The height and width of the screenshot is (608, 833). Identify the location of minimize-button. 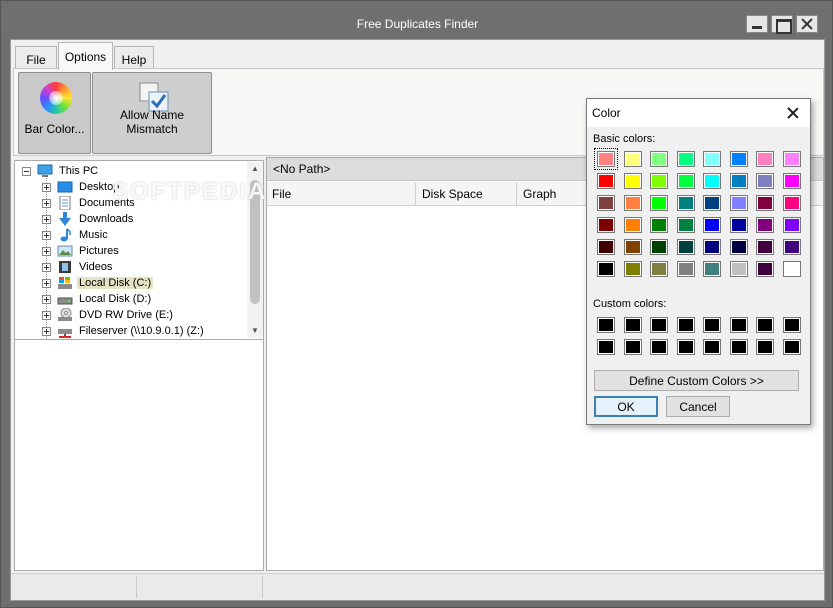
(757, 24).